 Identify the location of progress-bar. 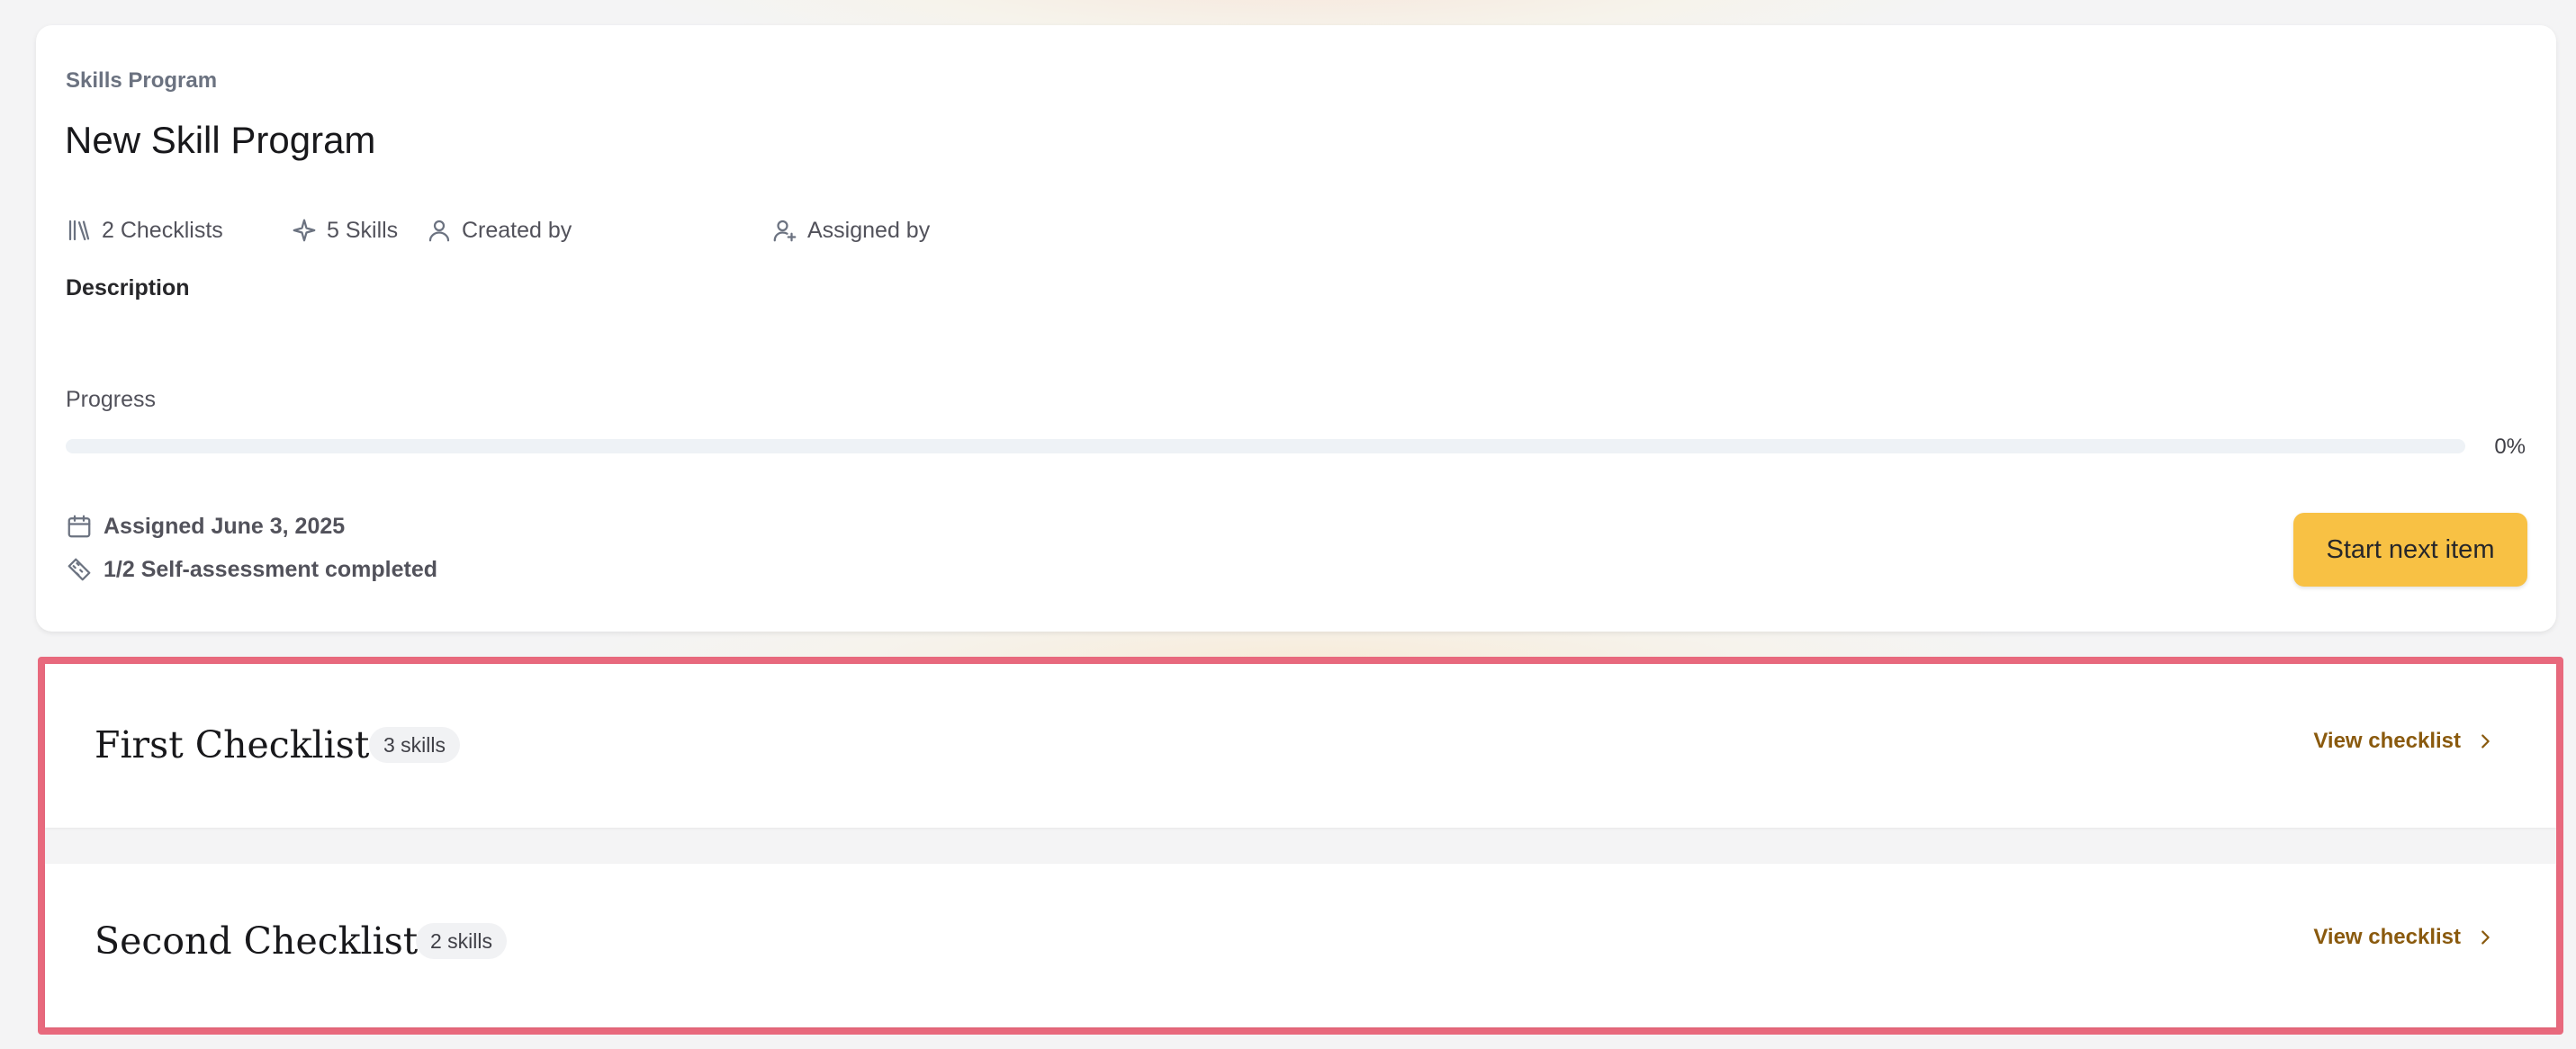
(1265, 446).